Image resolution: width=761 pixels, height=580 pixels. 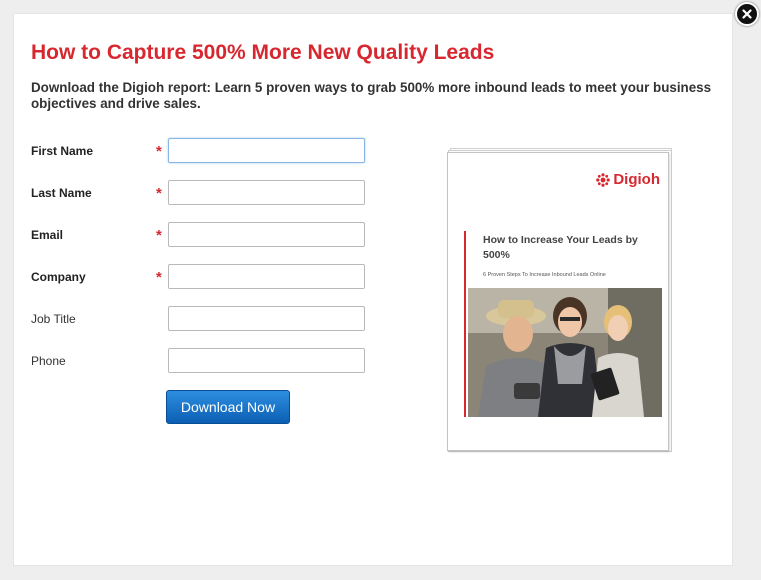 What do you see at coordinates (636, 179) in the screenshot?
I see `report-brand-name: Digioh` at bounding box center [636, 179].